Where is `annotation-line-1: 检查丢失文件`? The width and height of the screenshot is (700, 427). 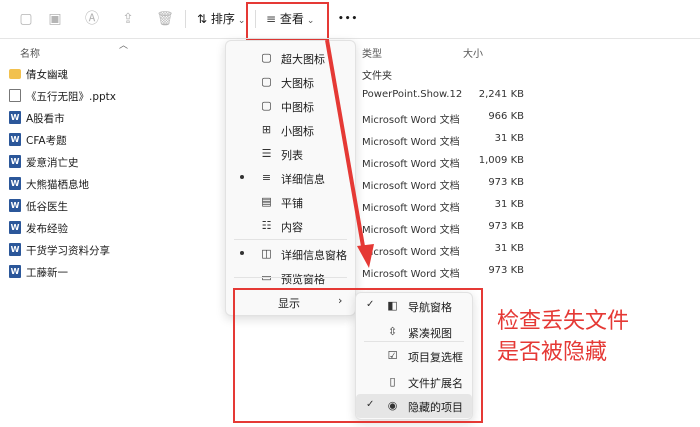 annotation-line-1: 检查丢失文件 is located at coordinates (563, 321).